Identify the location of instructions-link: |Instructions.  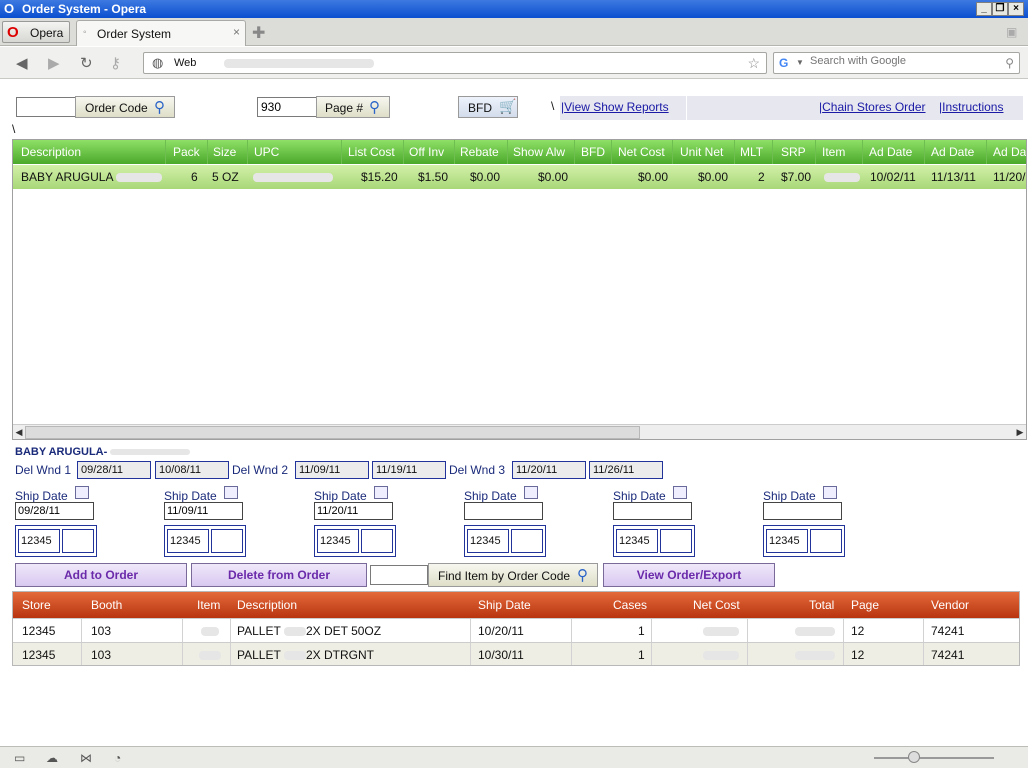
(971, 107).